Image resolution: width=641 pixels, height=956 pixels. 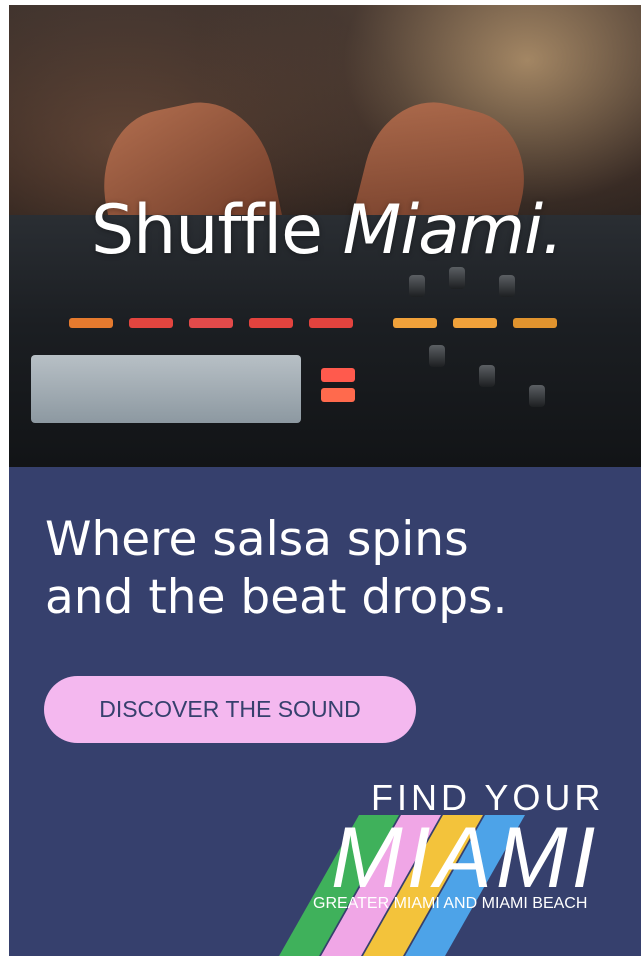 What do you see at coordinates (453, 230) in the screenshot?
I see `hero-title-accent: Miami.` at bounding box center [453, 230].